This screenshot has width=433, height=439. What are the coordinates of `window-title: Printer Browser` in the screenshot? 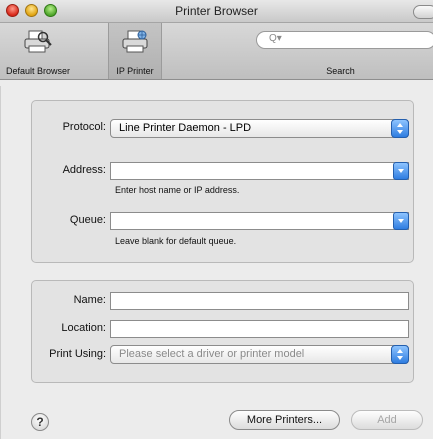 It's located at (216, 11).